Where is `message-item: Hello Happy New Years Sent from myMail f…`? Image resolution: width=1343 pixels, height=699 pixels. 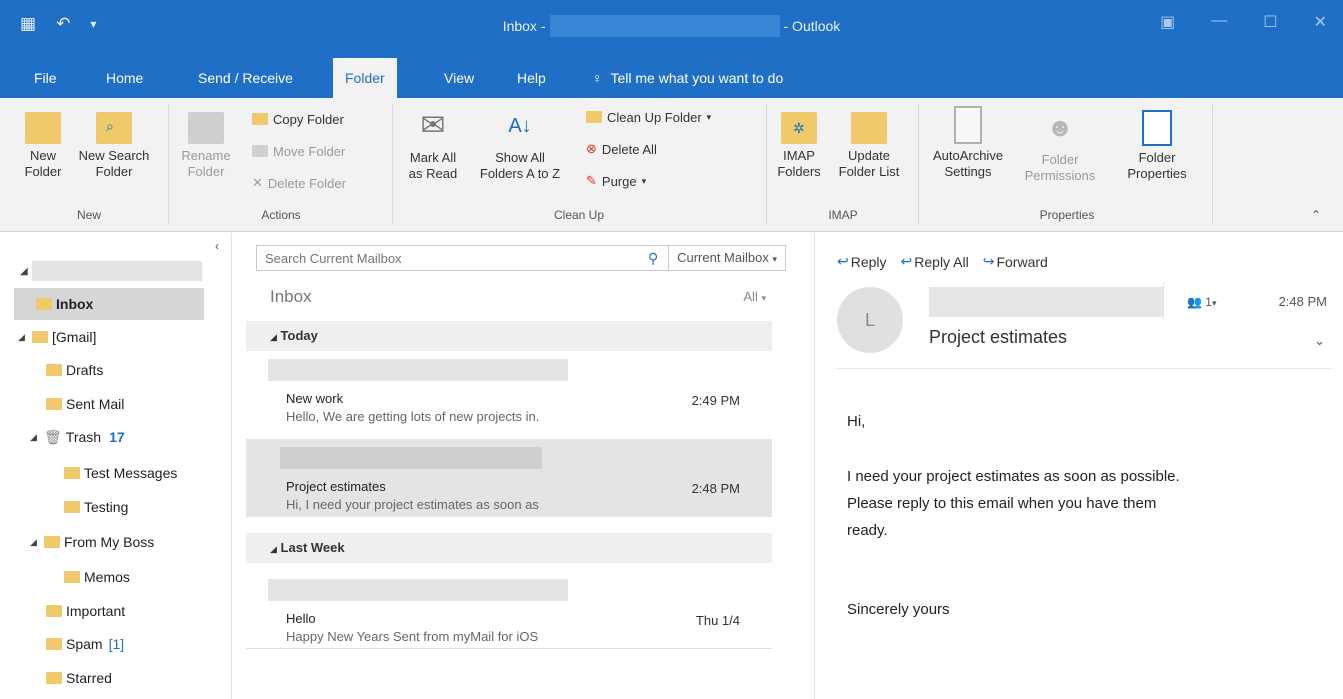
message-item: Hello Happy New Years Sent from myMail f… is located at coordinates (509, 610).